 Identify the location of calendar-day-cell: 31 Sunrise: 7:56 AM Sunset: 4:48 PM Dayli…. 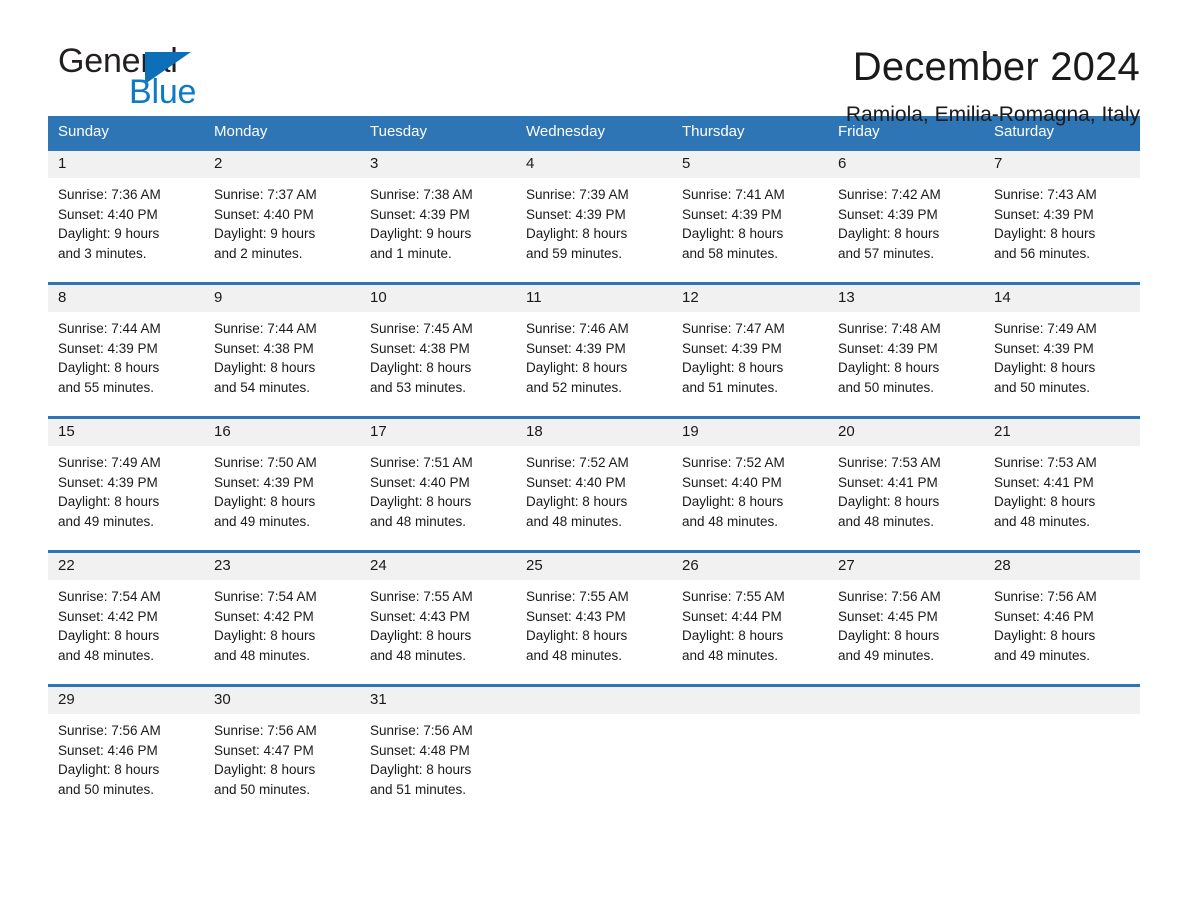
(438, 744).